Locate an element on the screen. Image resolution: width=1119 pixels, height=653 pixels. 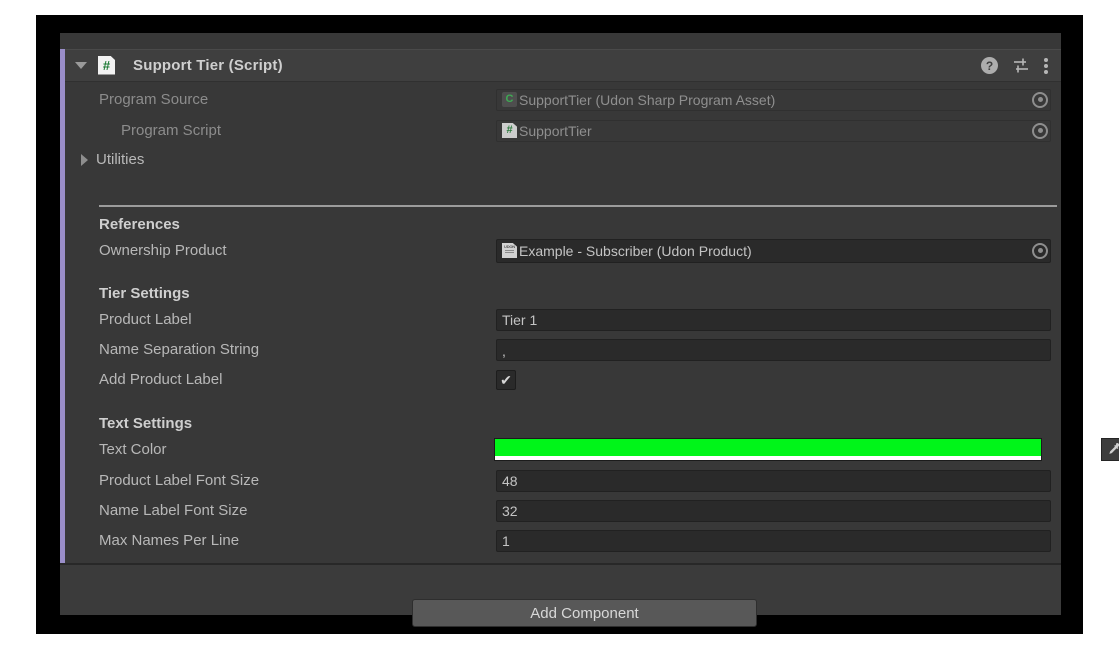
text-settings-section-header: Text Settings is located at coordinates (146, 423).